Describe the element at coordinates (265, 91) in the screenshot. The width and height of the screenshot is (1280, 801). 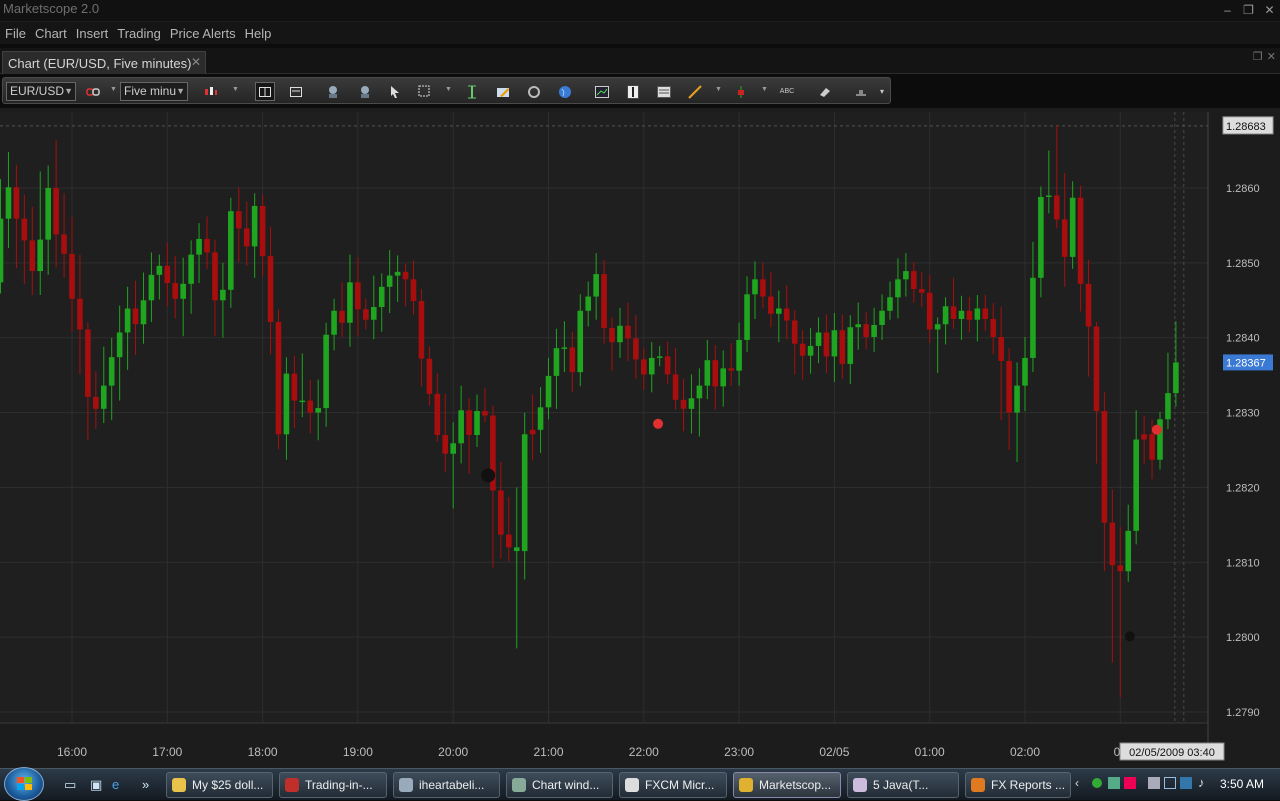
I see `crosshair-mode-icon` at that location.